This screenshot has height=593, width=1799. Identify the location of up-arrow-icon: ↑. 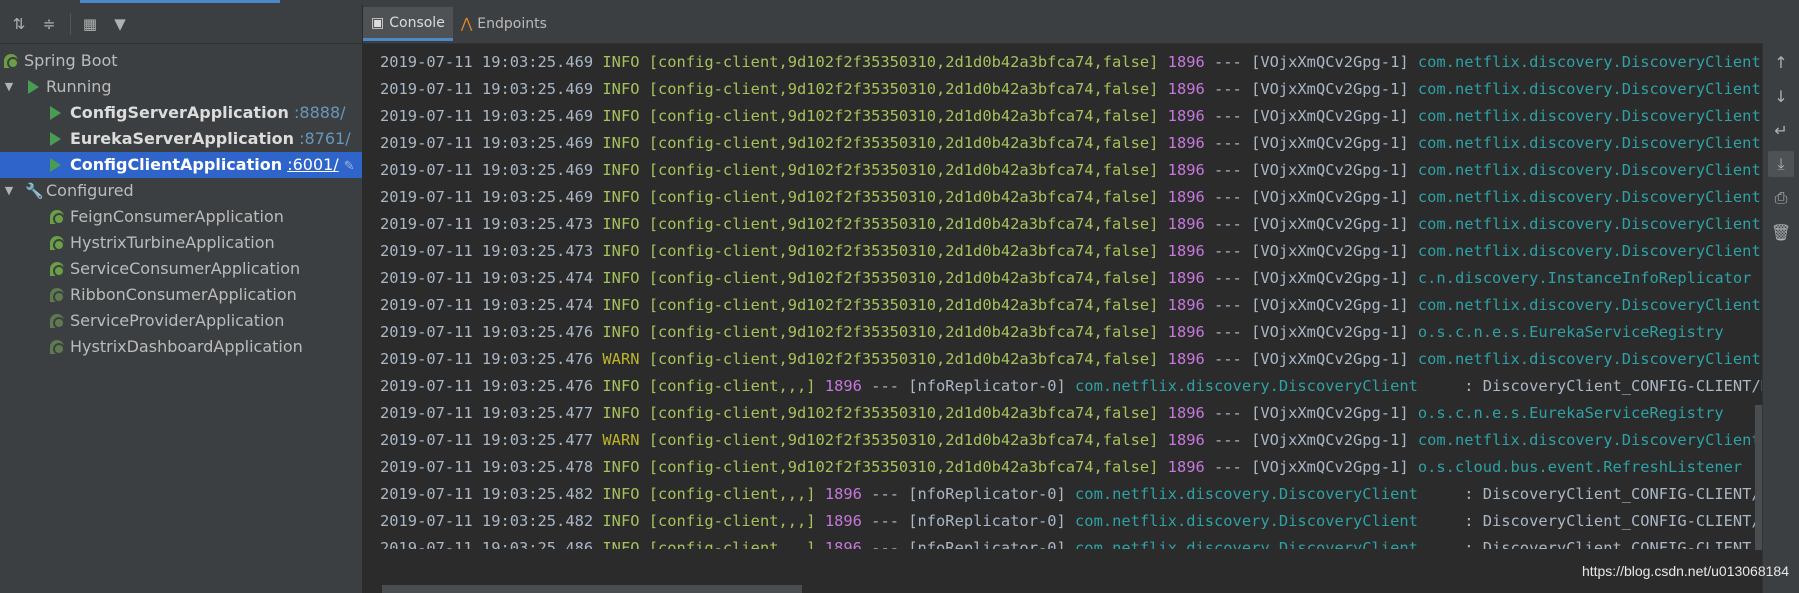
(1781, 62).